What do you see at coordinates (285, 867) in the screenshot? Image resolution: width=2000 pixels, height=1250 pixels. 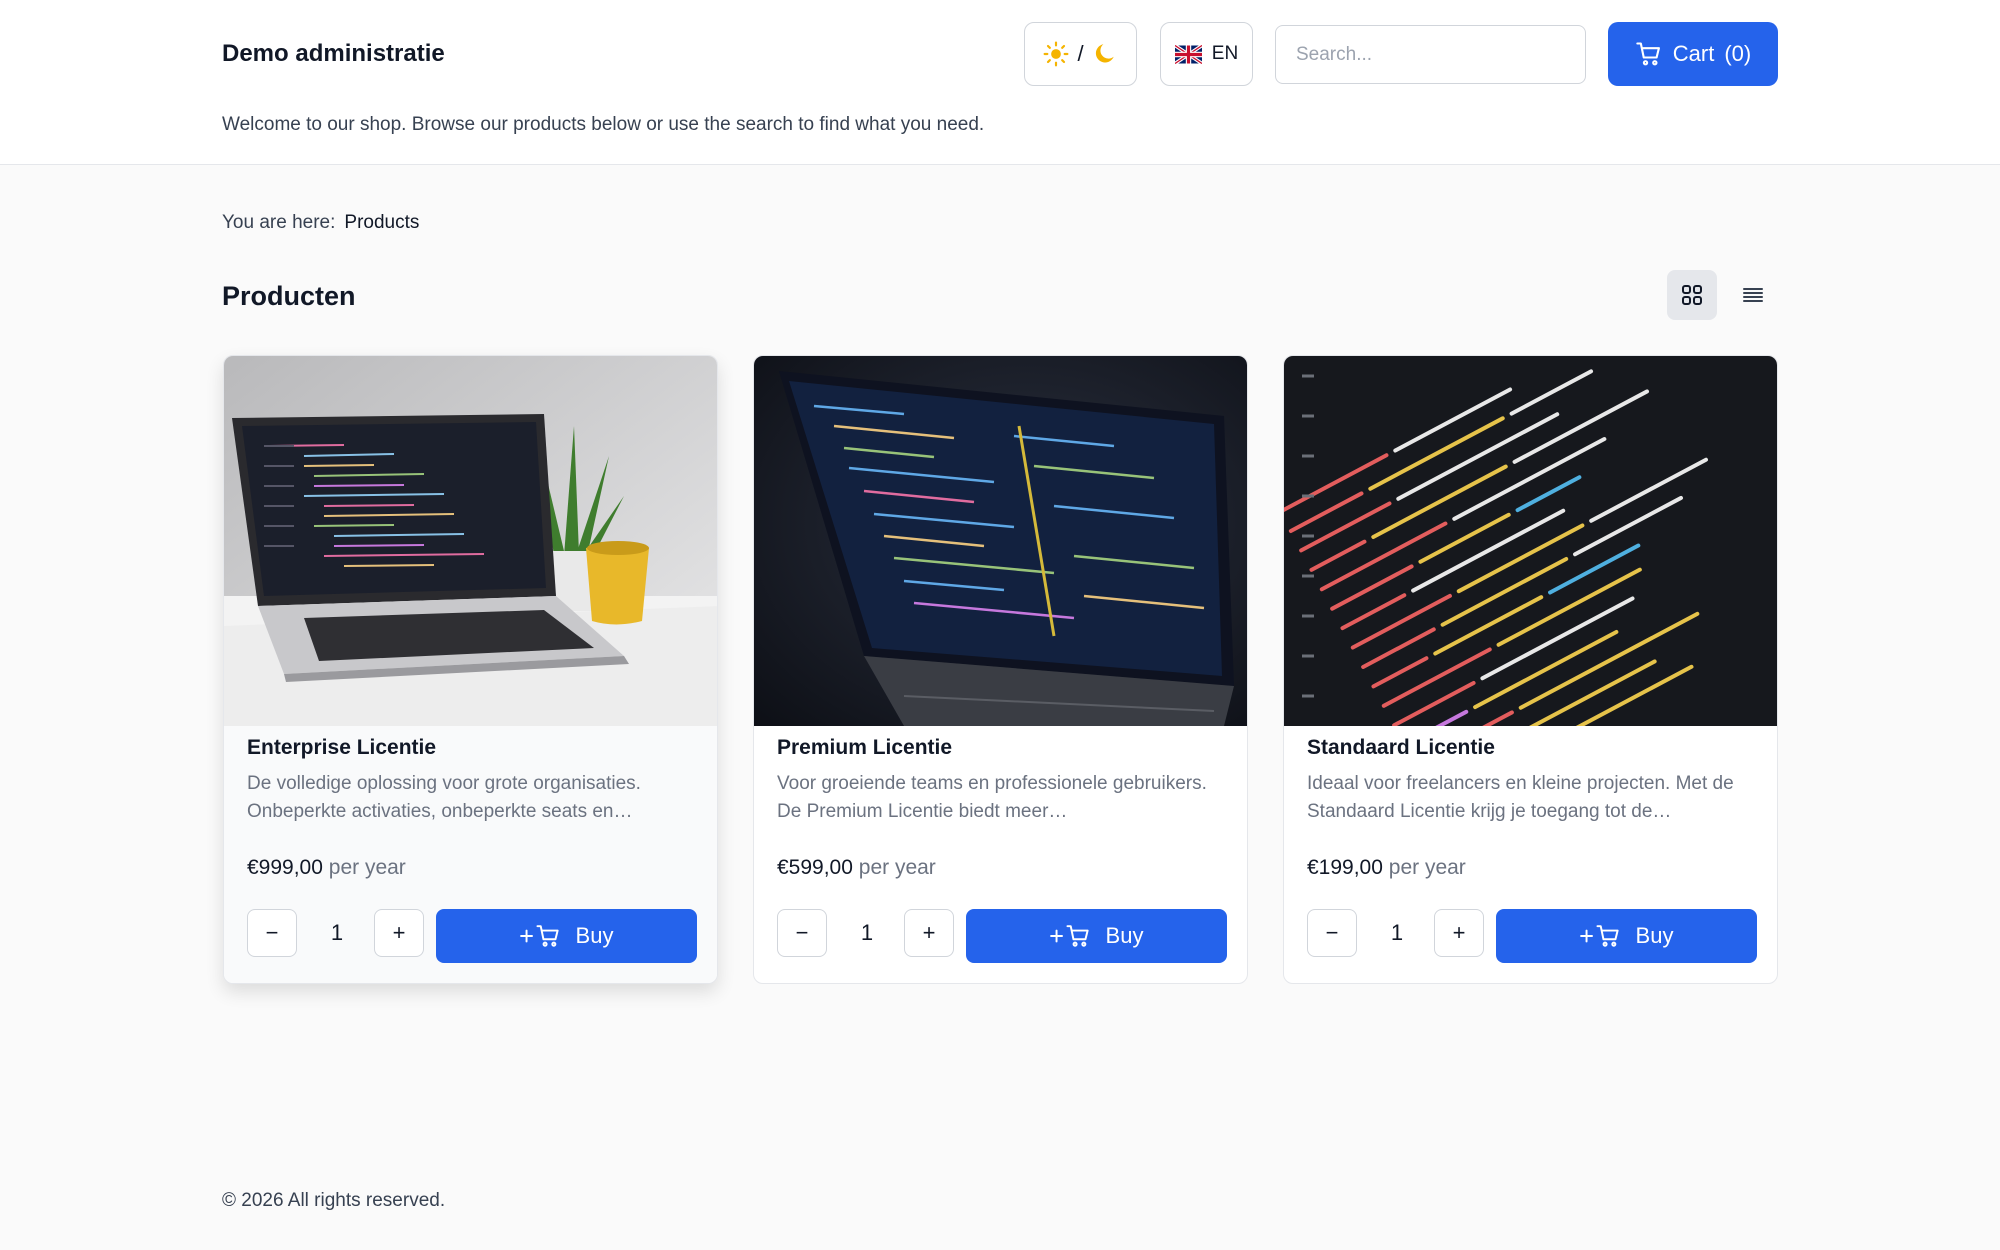 I see `price-amount: €999,00` at bounding box center [285, 867].